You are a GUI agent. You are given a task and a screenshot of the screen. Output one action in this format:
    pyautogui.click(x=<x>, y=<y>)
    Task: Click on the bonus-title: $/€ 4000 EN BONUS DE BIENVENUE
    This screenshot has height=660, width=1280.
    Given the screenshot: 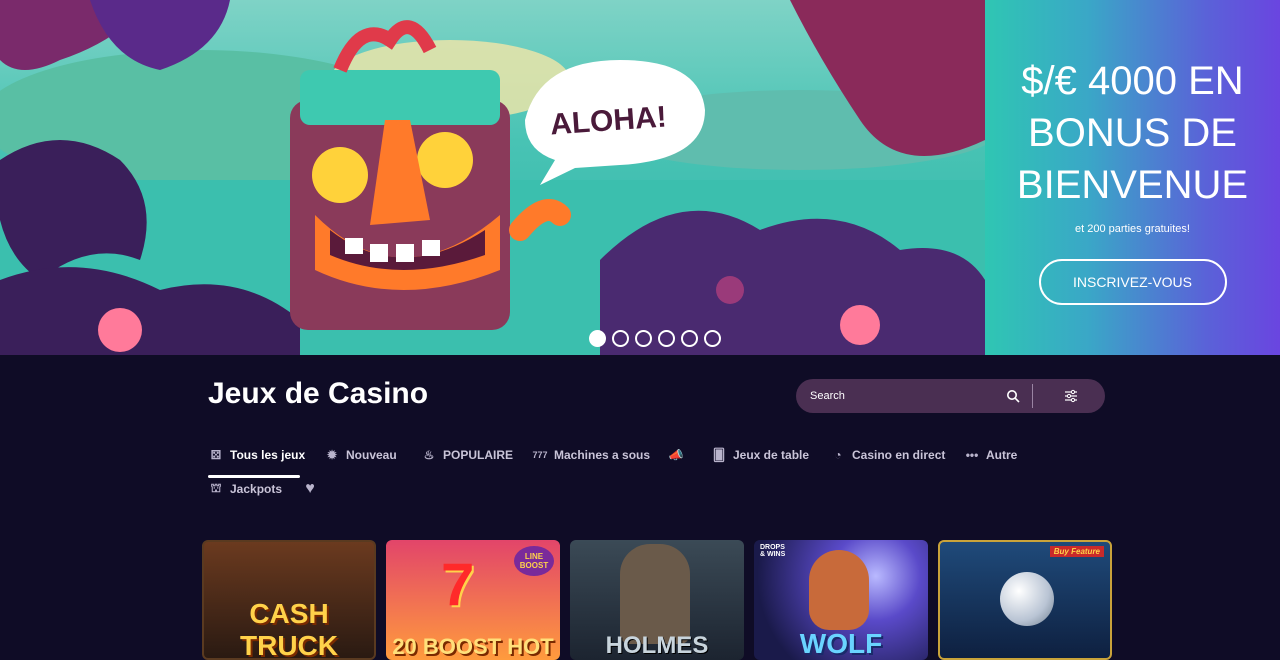 What is the action you would take?
    pyautogui.click(x=1132, y=133)
    